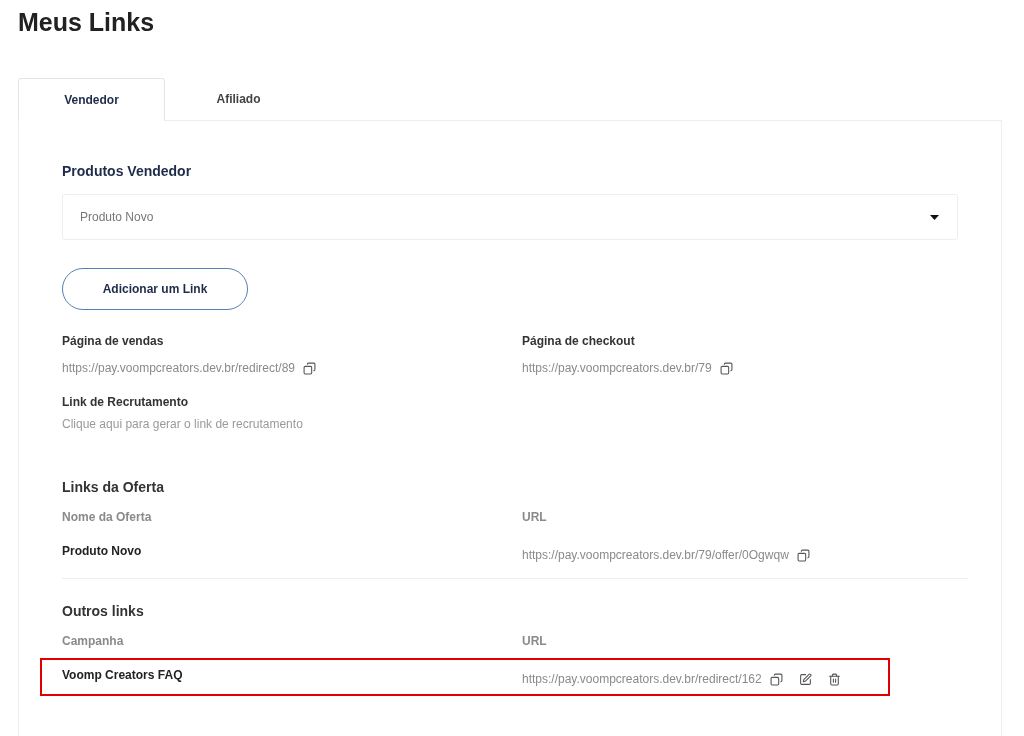 Image resolution: width=1024 pixels, height=736 pixels. What do you see at coordinates (834, 679) in the screenshot?
I see `delete-icon` at bounding box center [834, 679].